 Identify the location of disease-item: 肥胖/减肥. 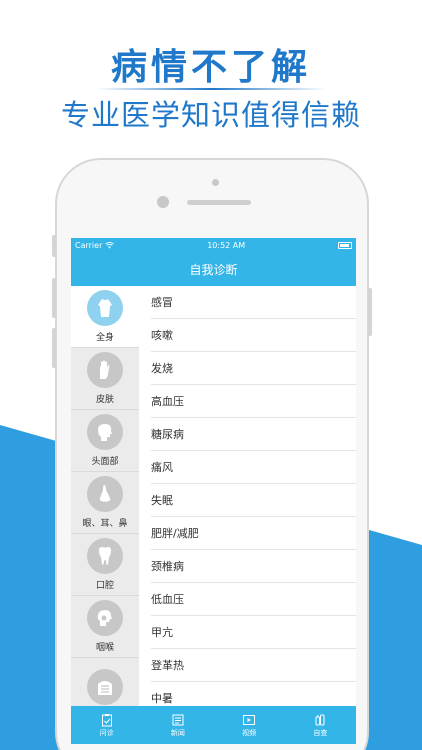
(253, 533).